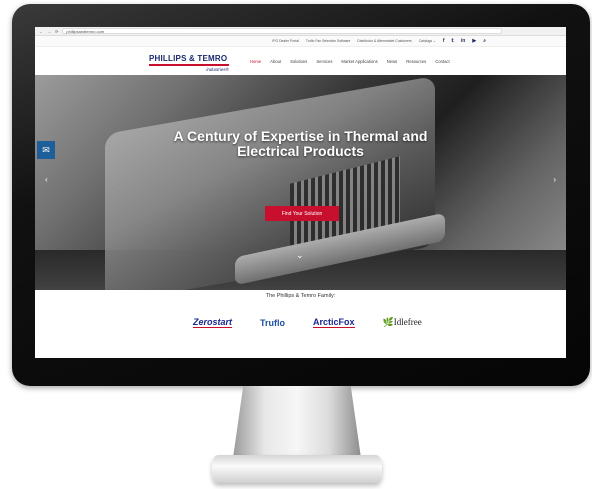 This screenshot has height=489, width=592. What do you see at coordinates (275, 61) in the screenshot?
I see `nav-item-about: About` at bounding box center [275, 61].